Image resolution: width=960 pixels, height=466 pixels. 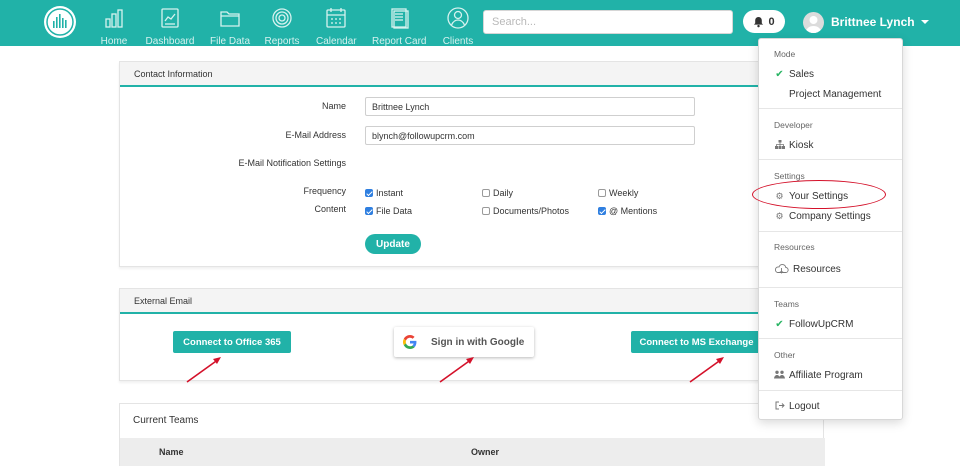 What do you see at coordinates (330, 209) in the screenshot?
I see `content-label: Content` at bounding box center [330, 209].